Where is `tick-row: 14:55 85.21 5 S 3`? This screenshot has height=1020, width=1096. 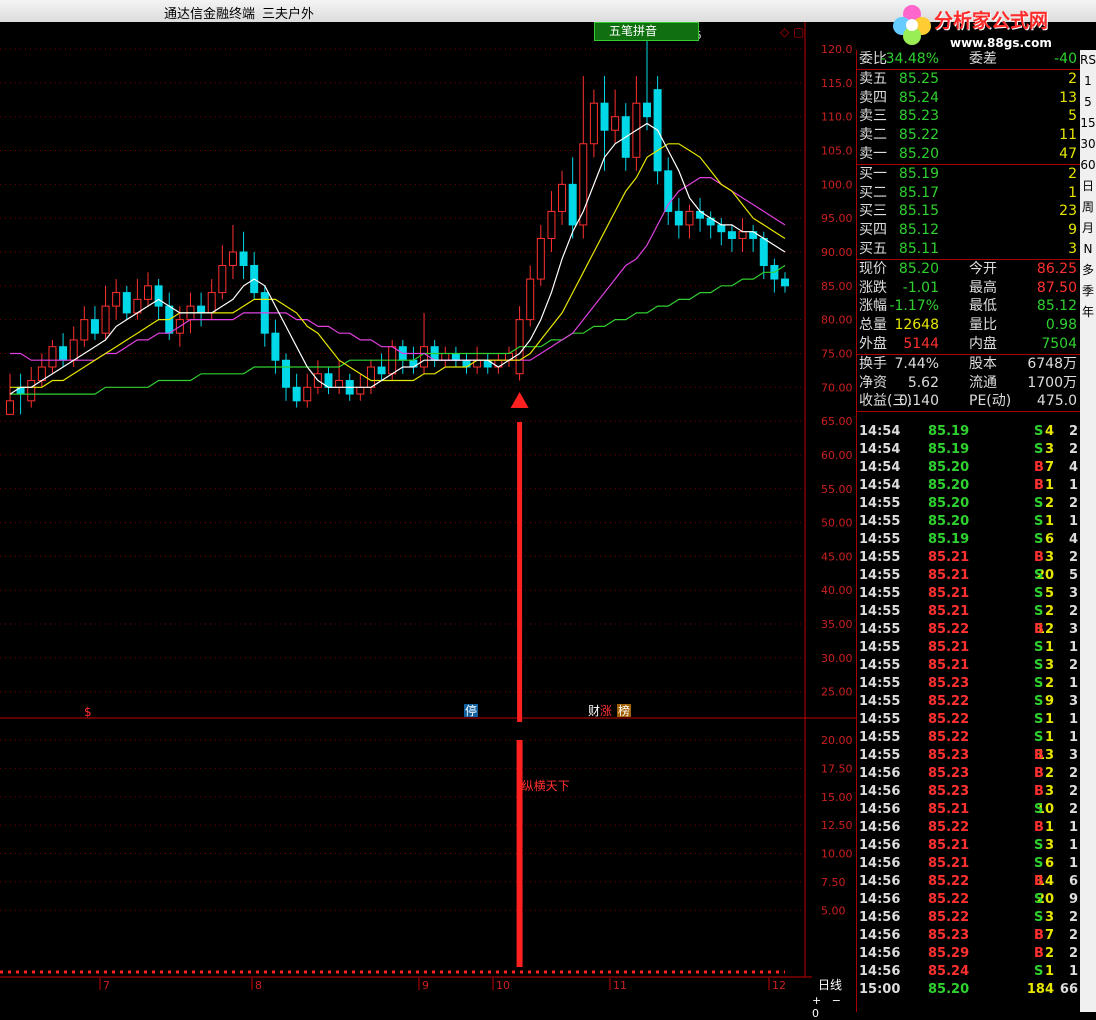 tick-row: 14:55 85.21 5 S 3 is located at coordinates (968, 594).